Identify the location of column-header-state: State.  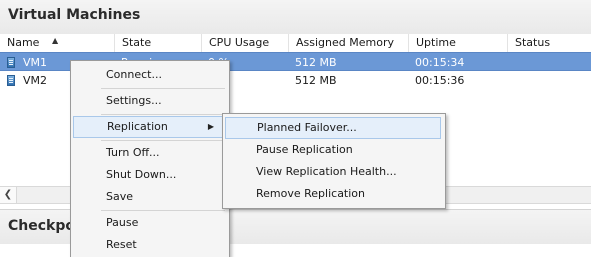
(158, 43).